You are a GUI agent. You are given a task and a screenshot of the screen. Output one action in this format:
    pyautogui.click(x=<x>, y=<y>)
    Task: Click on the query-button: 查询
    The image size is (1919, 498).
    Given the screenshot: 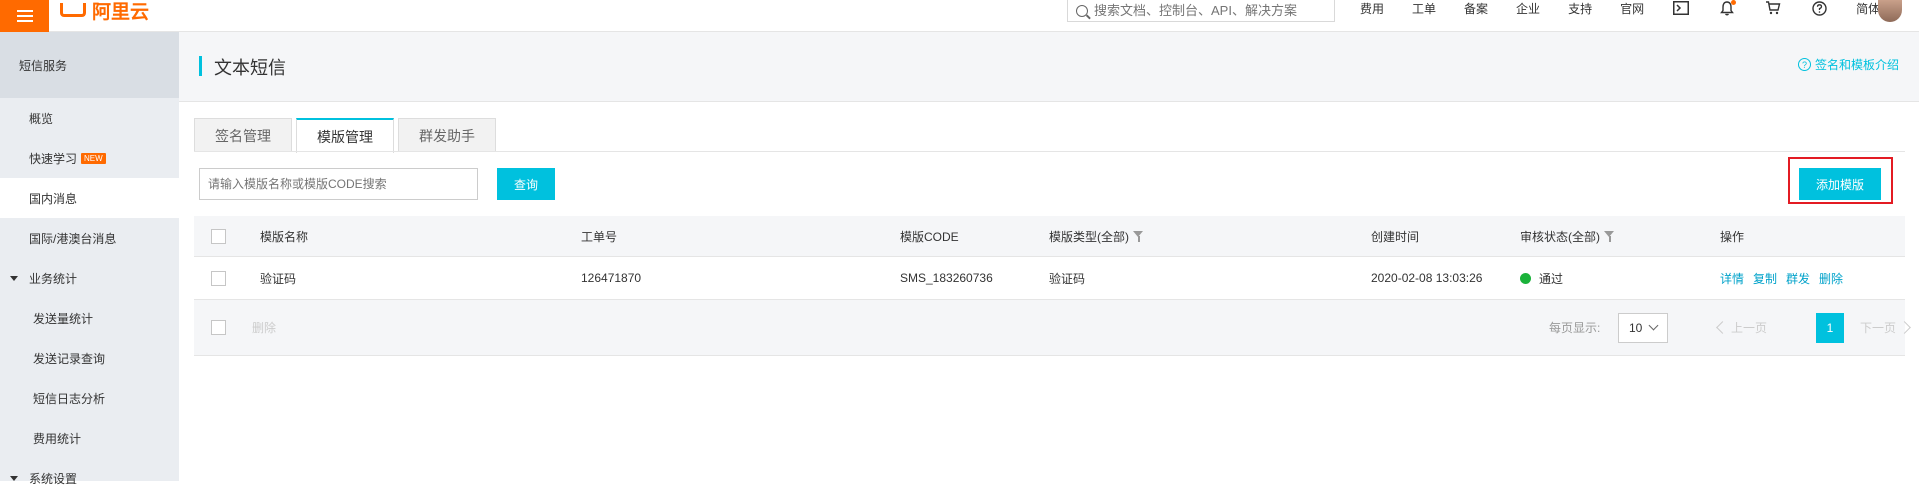 What is the action you would take?
    pyautogui.click(x=526, y=184)
    